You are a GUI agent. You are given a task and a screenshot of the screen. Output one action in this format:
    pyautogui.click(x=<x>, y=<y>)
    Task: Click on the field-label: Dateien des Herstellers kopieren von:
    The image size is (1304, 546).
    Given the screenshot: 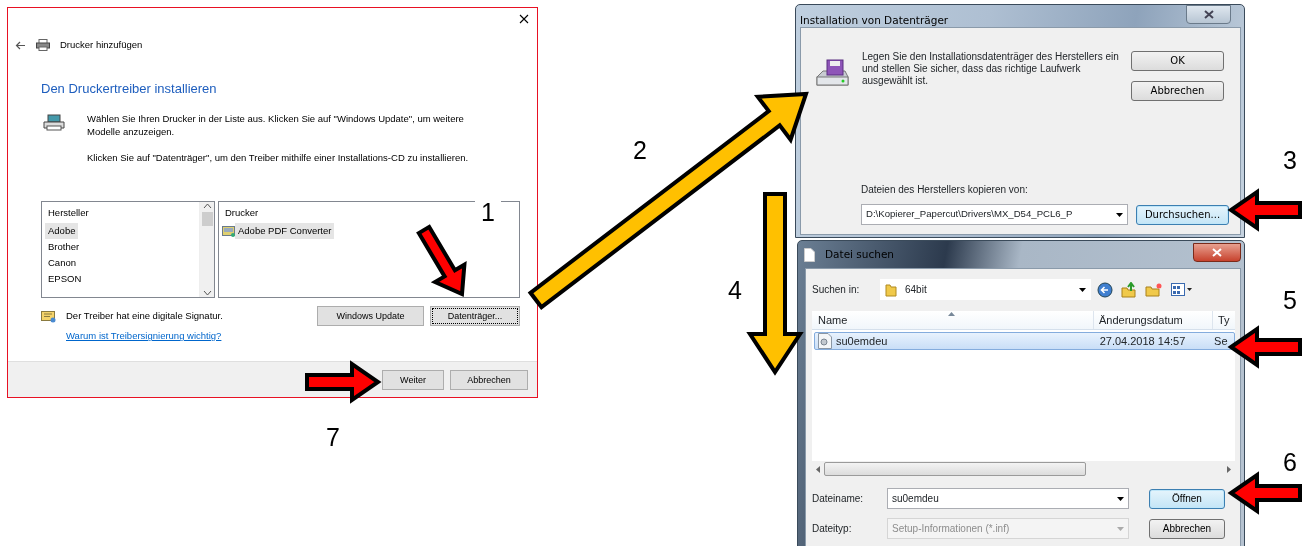 What is the action you would take?
    pyautogui.click(x=944, y=190)
    